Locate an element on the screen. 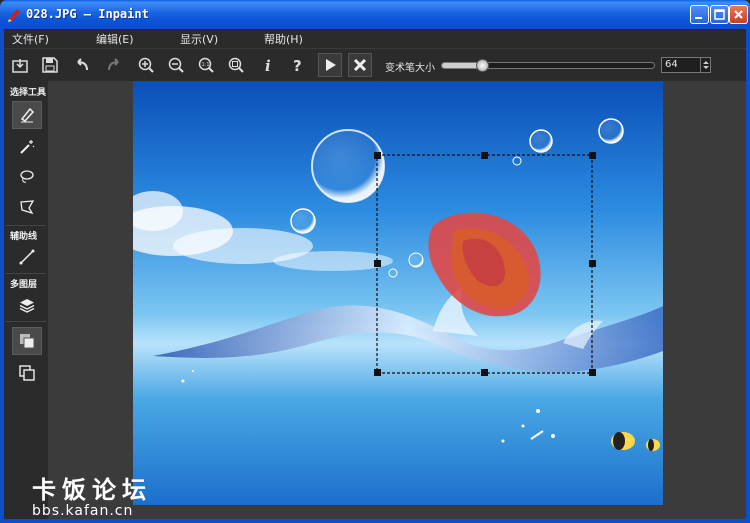 The height and width of the screenshot is (523, 750). brush-size-value: 64 is located at coordinates (671, 64).